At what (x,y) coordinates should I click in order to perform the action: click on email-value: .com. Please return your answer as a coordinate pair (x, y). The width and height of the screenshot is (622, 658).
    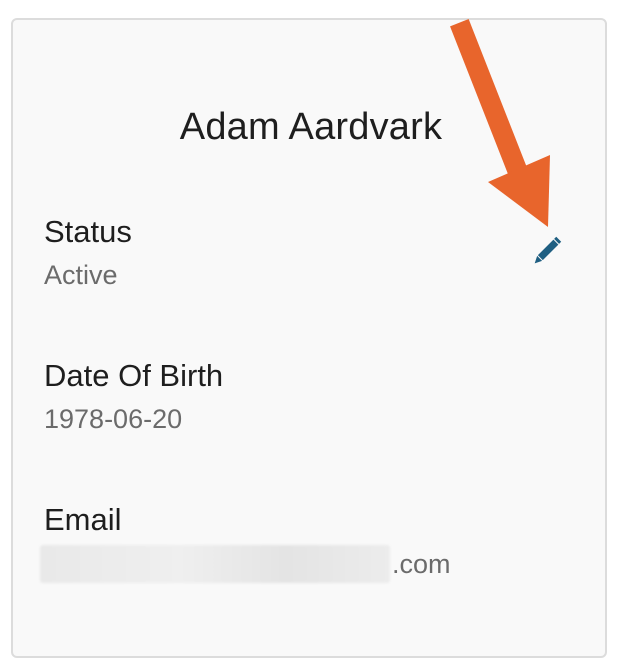
    Looking at the image, I should click on (245, 564).